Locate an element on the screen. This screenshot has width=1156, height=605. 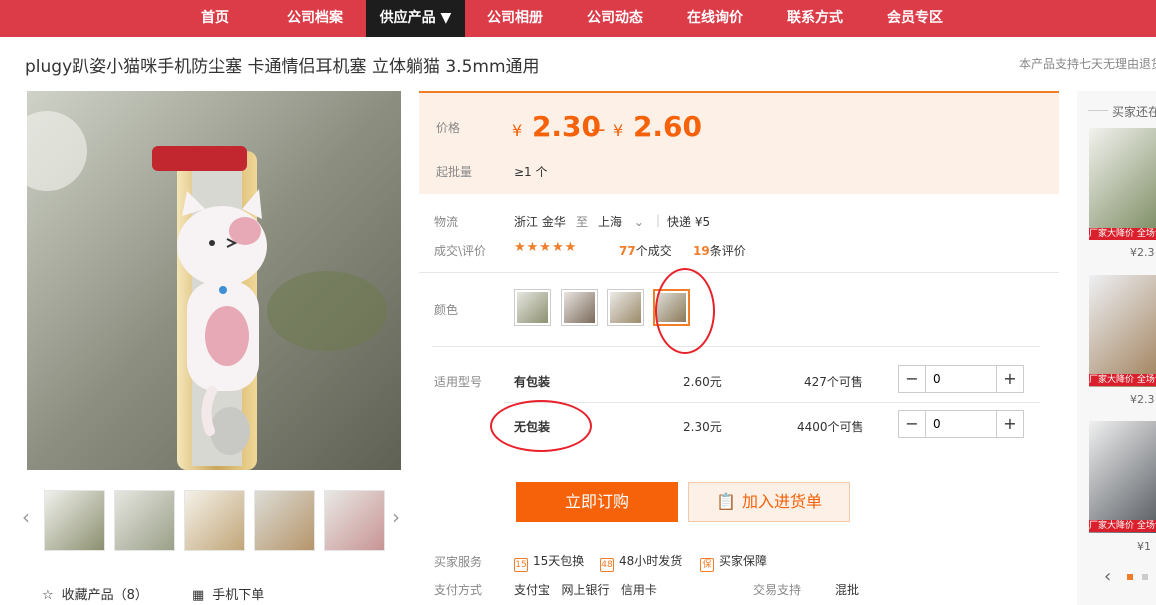
thumb-next-icon: › is located at coordinates (396, 517).